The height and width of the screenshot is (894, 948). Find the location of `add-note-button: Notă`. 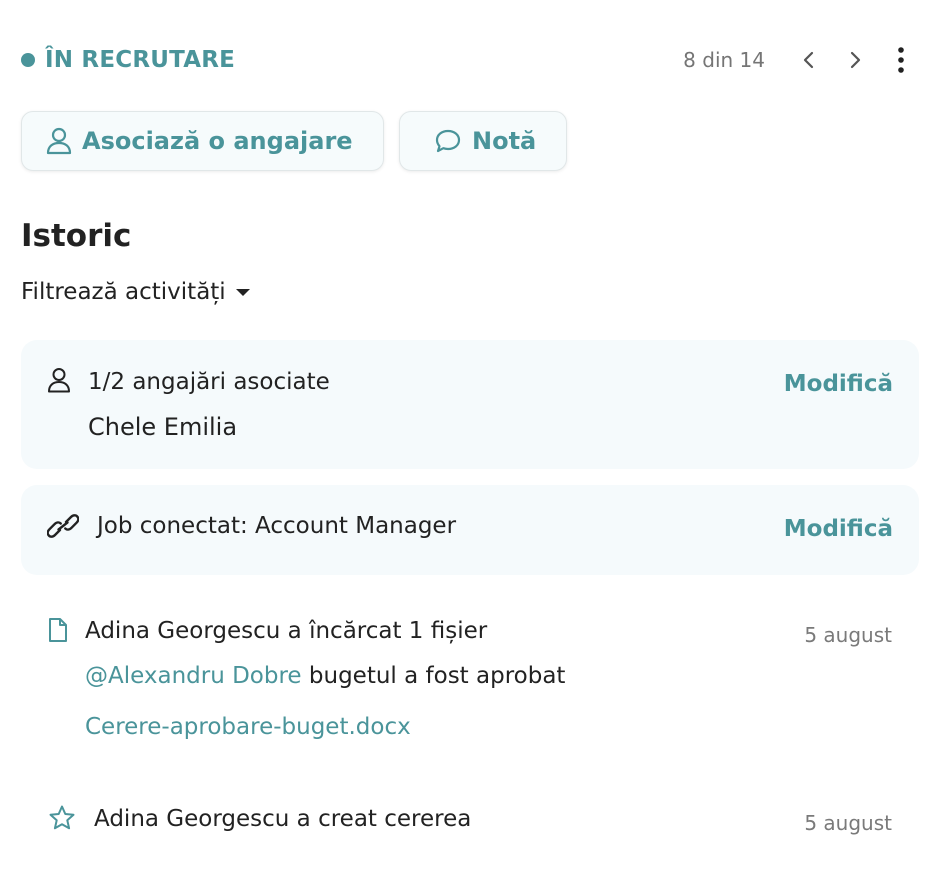

add-note-button: Notă is located at coordinates (483, 141).